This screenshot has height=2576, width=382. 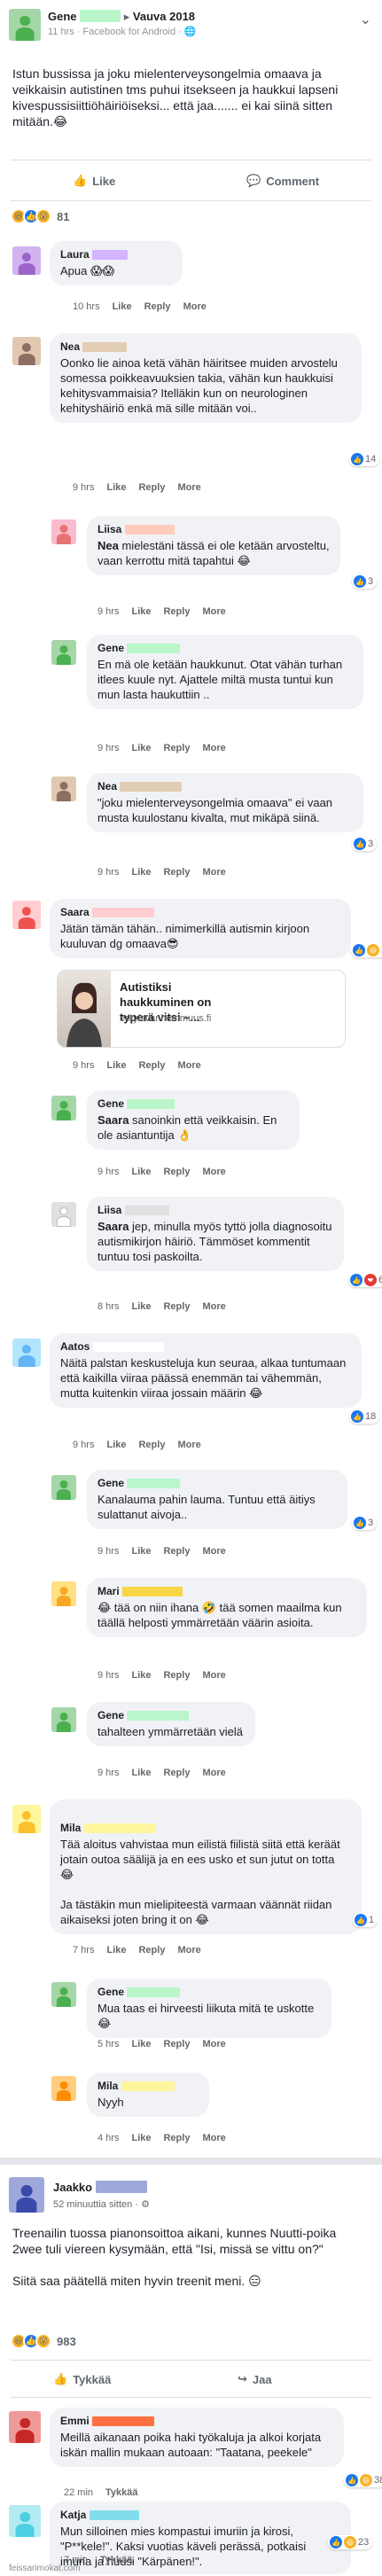 What do you see at coordinates (351, 2542) in the screenshot?
I see `comment-reactions: 👍 😆 23` at bounding box center [351, 2542].